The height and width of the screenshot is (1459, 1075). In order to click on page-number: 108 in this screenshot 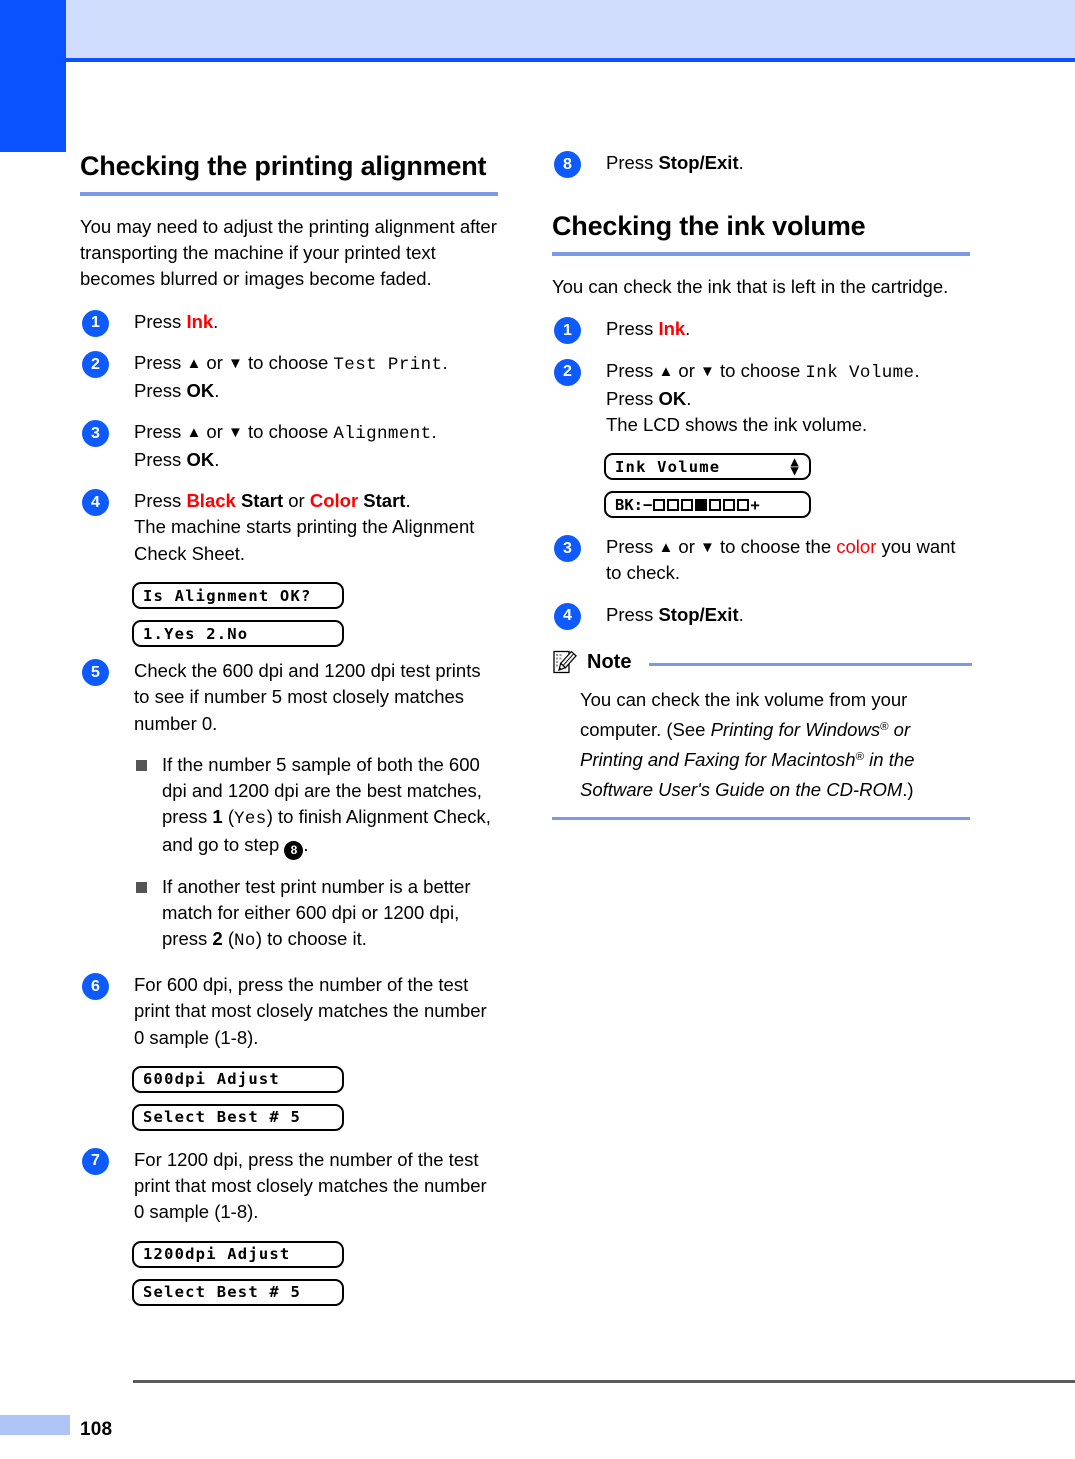, I will do `click(96, 1429)`.